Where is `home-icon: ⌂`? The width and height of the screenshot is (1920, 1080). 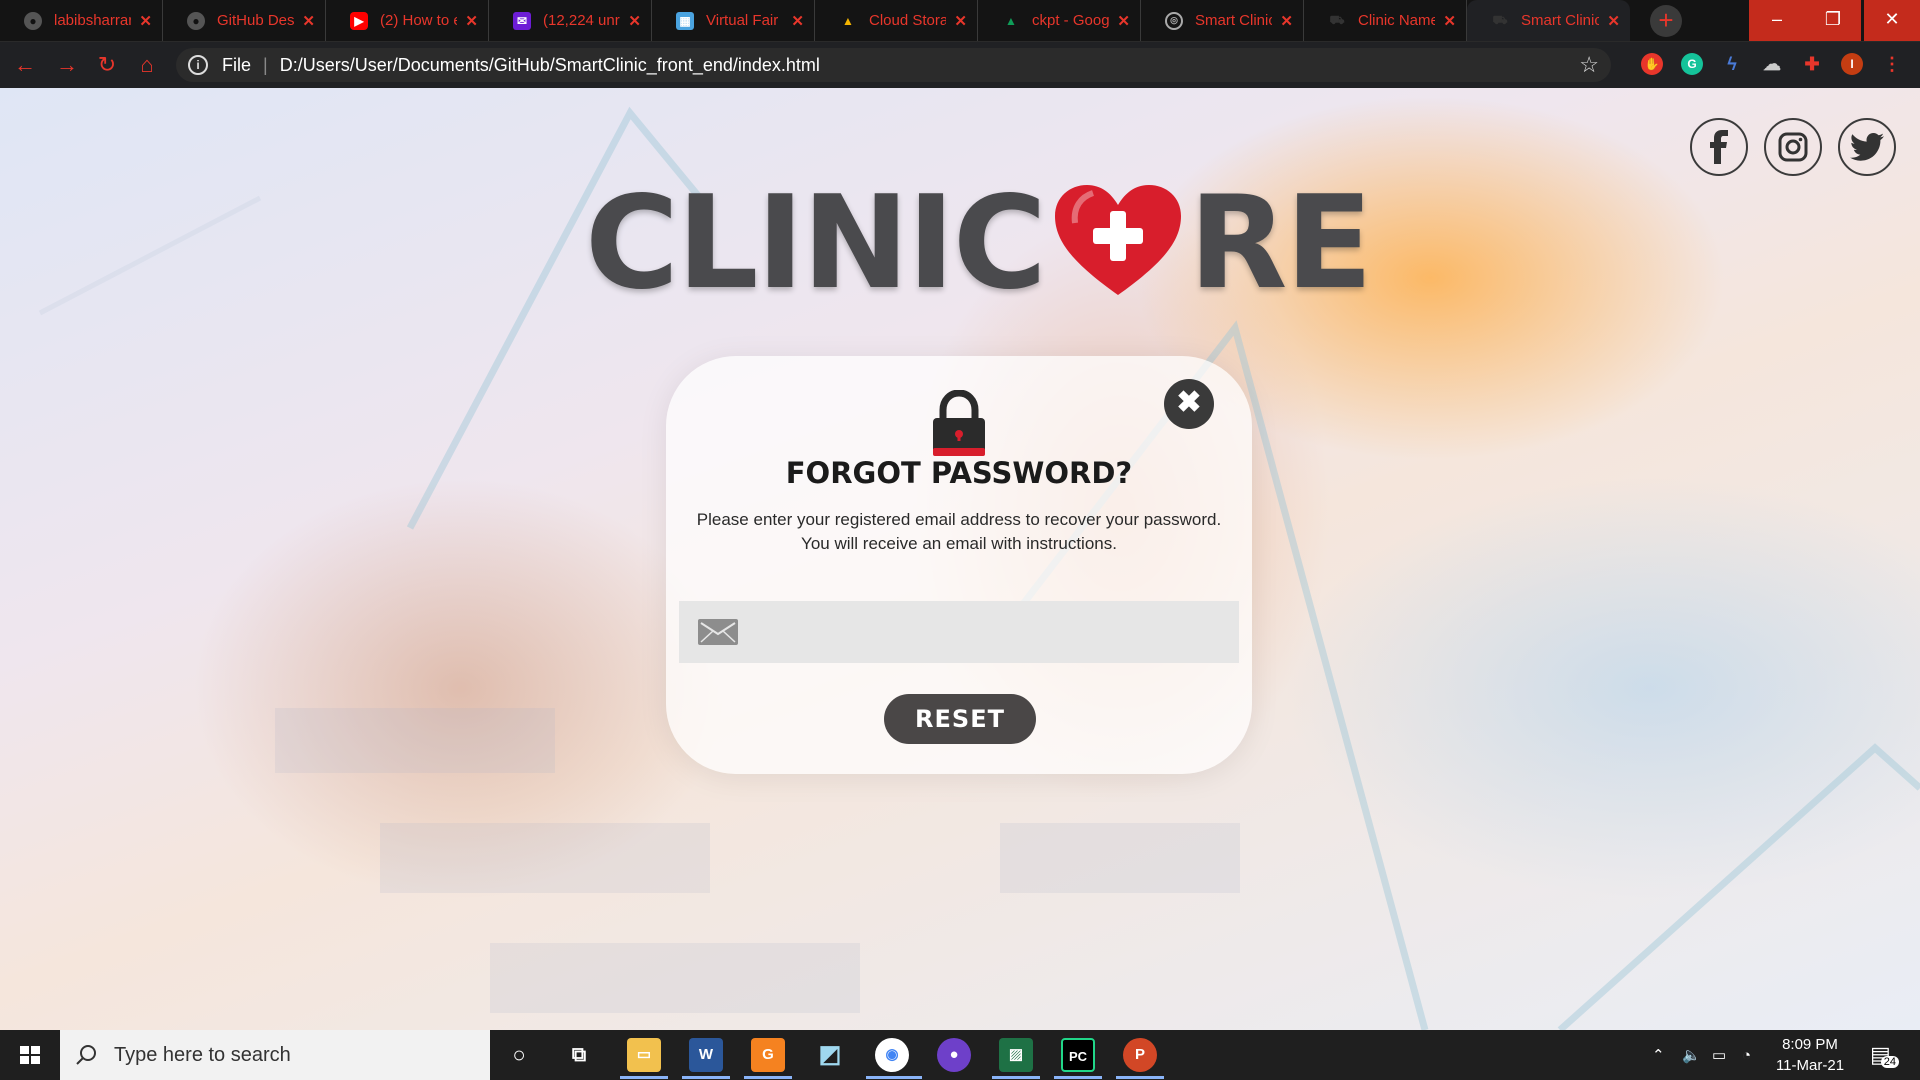
home-icon: ⌂ is located at coordinates (147, 65).